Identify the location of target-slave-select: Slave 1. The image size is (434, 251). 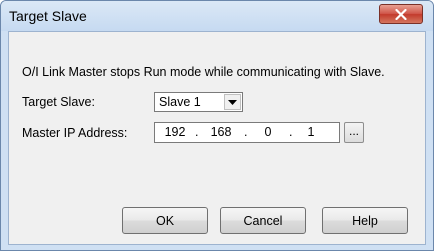
(198, 102).